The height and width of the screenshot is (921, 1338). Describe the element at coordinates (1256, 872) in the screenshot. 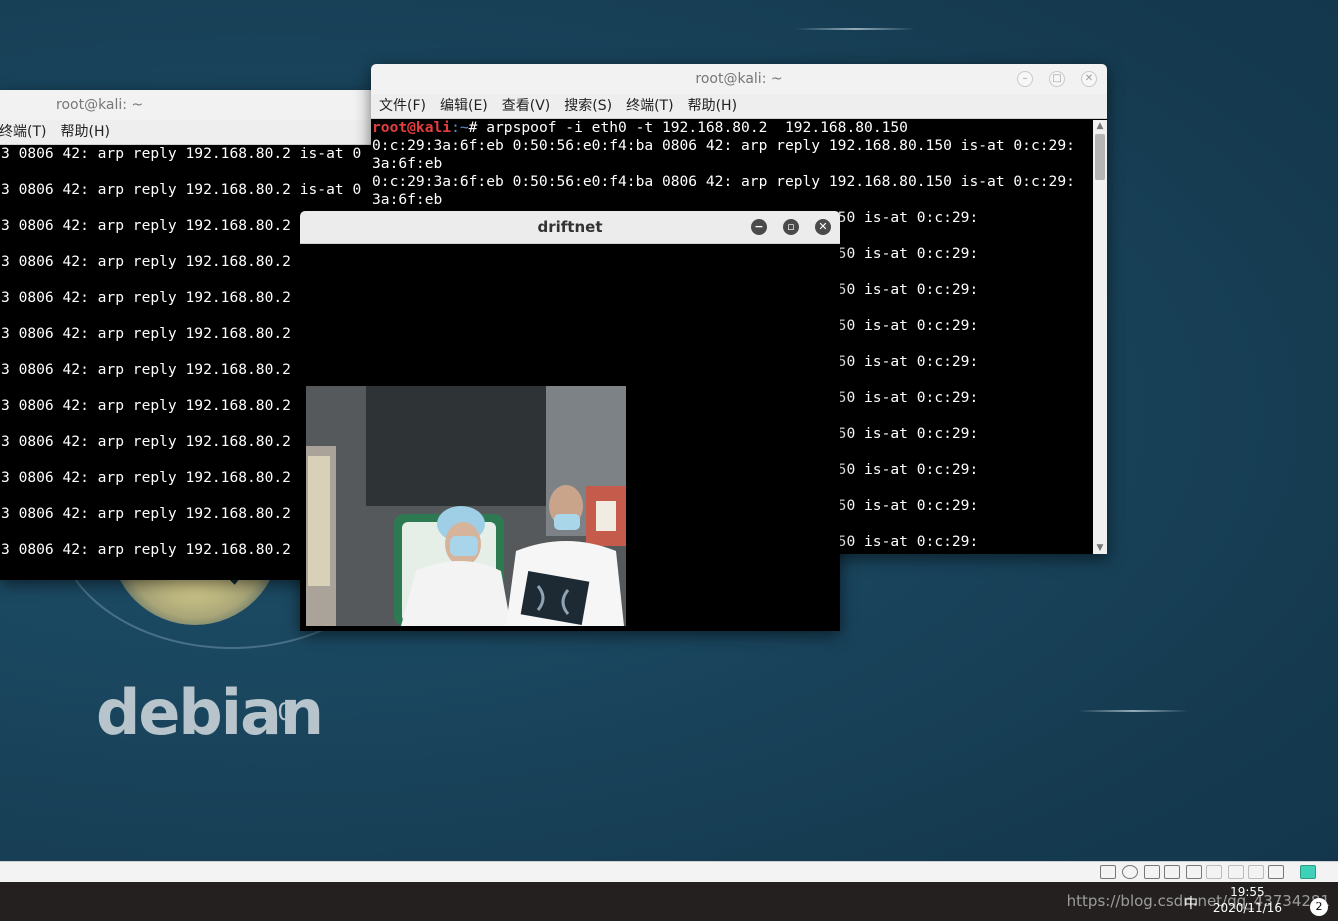

I see `trash-icon` at that location.